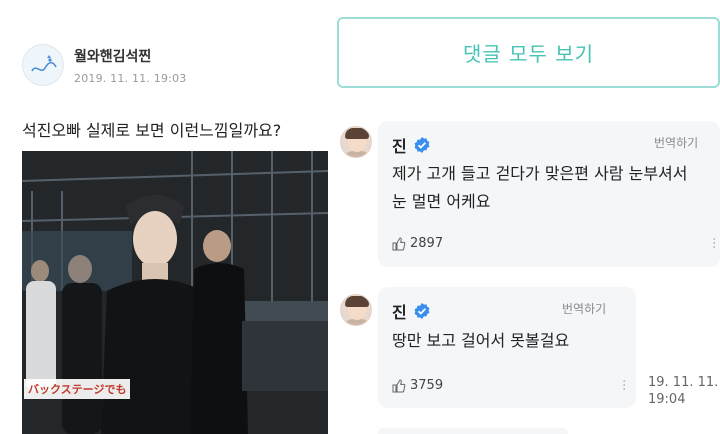 The image size is (720, 434). I want to click on photo-caption: バックステージでも, so click(77, 389).